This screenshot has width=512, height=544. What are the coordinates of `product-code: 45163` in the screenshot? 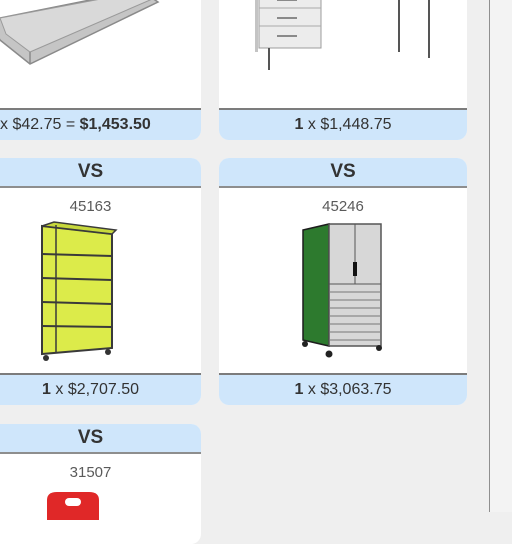 It's located at (90, 206).